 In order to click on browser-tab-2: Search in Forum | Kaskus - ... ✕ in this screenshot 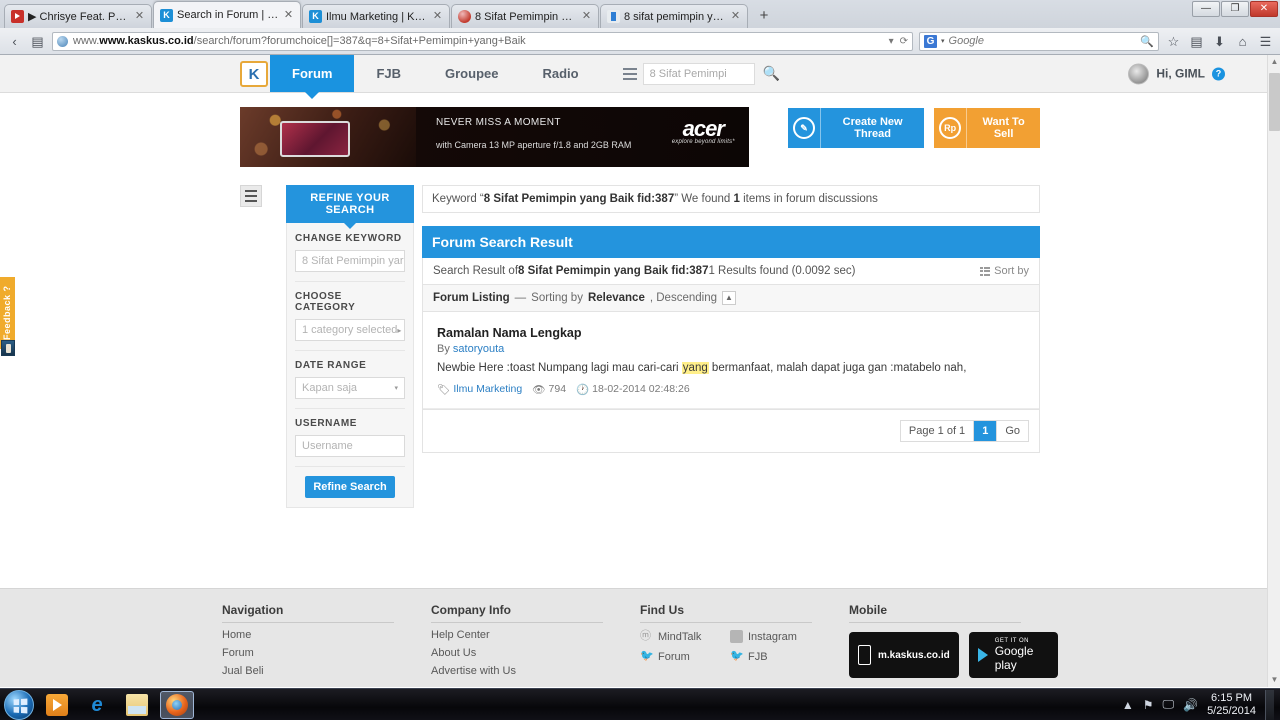, I will do `click(227, 14)`.